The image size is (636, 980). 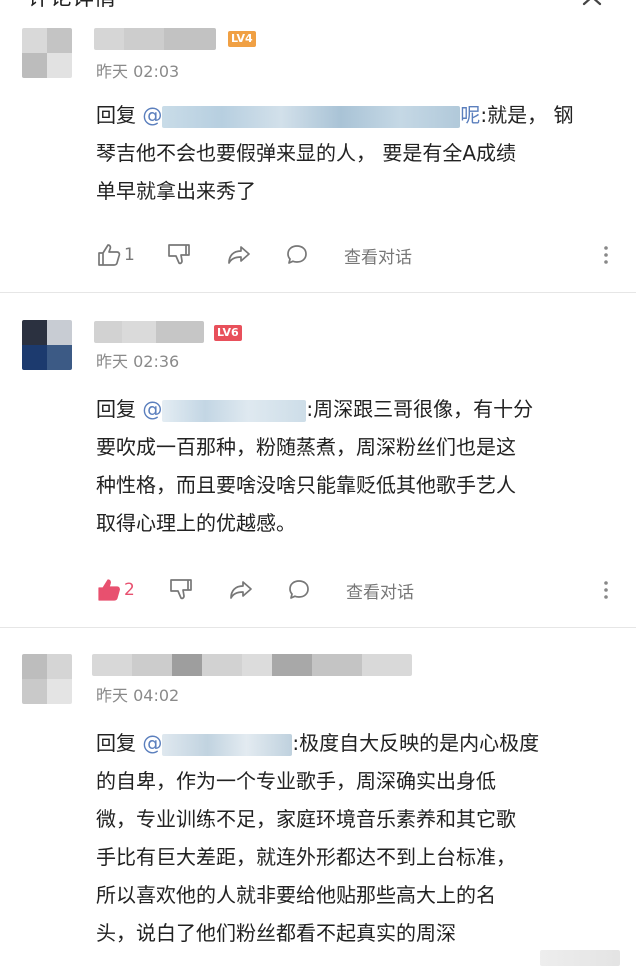 I want to click on like-button: 2, so click(x=115, y=590).